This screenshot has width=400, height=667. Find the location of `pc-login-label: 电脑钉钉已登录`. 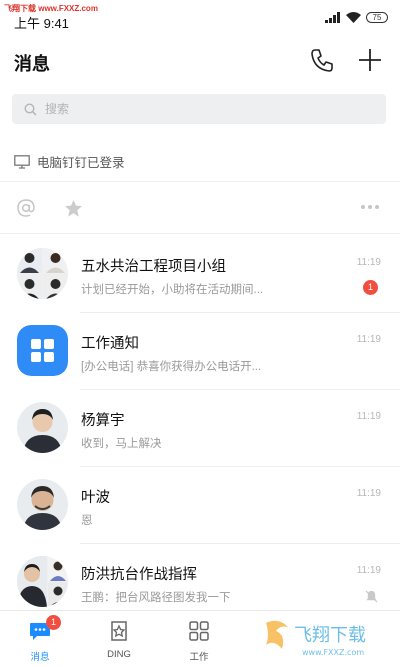

pc-login-label: 电脑钉钉已登录 is located at coordinates (81, 163).